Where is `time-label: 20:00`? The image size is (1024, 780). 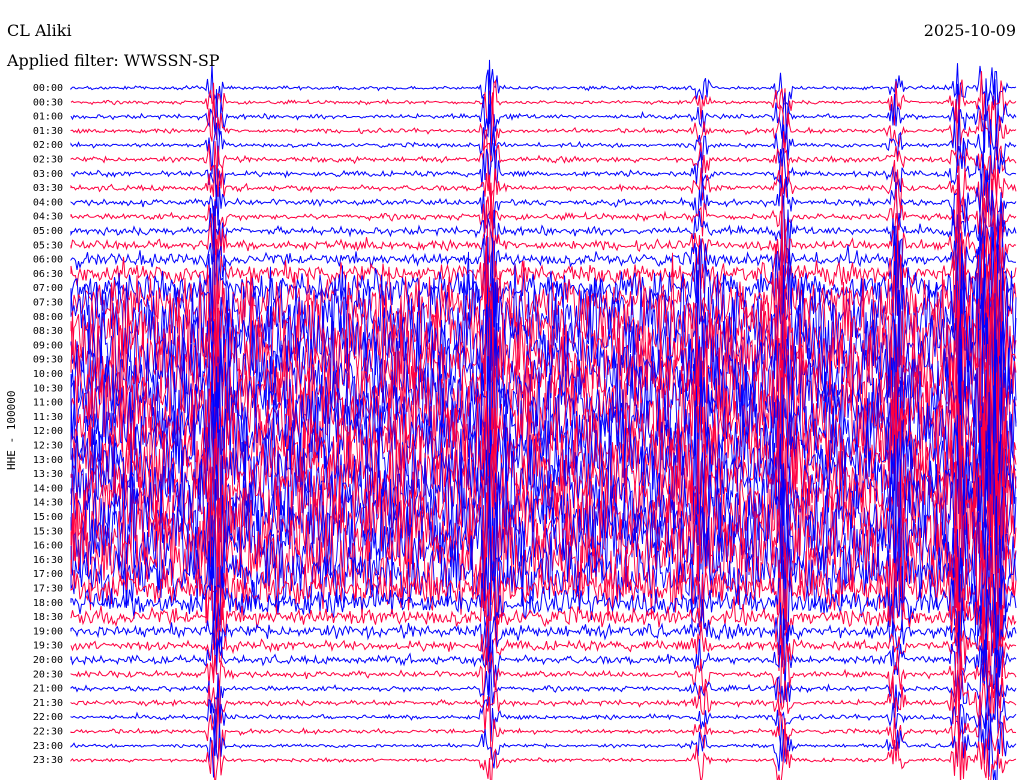
time-label: 20:00 is located at coordinates (48, 660).